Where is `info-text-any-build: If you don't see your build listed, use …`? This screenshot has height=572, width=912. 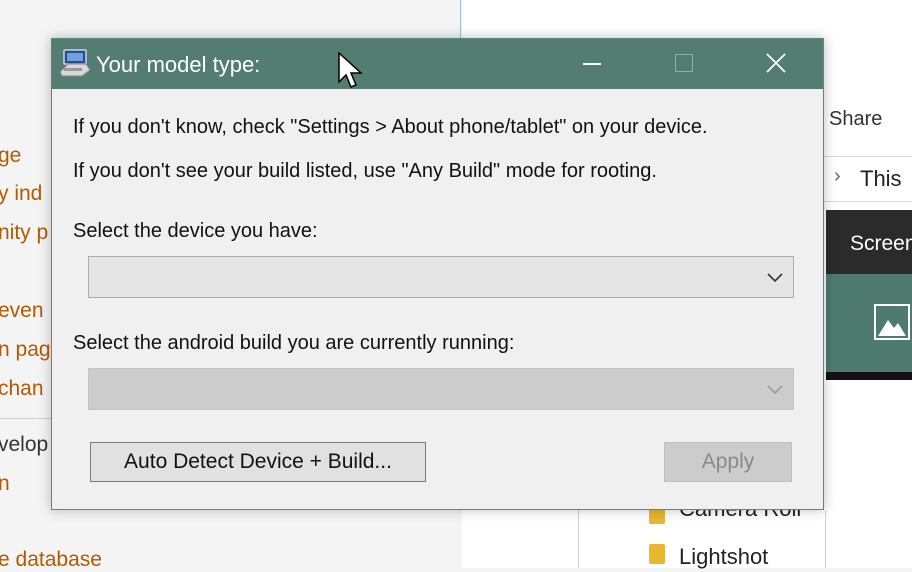
info-text-any-build: If you don't see your build listed, use … is located at coordinates (365, 171).